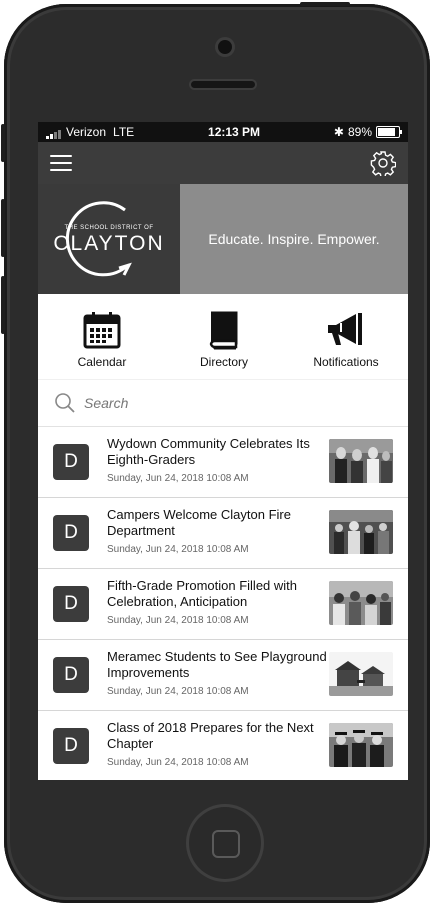 The image size is (434, 907). I want to click on status-bar: Verizon LTE 12:13 PM ✱ 89%, so click(223, 132).